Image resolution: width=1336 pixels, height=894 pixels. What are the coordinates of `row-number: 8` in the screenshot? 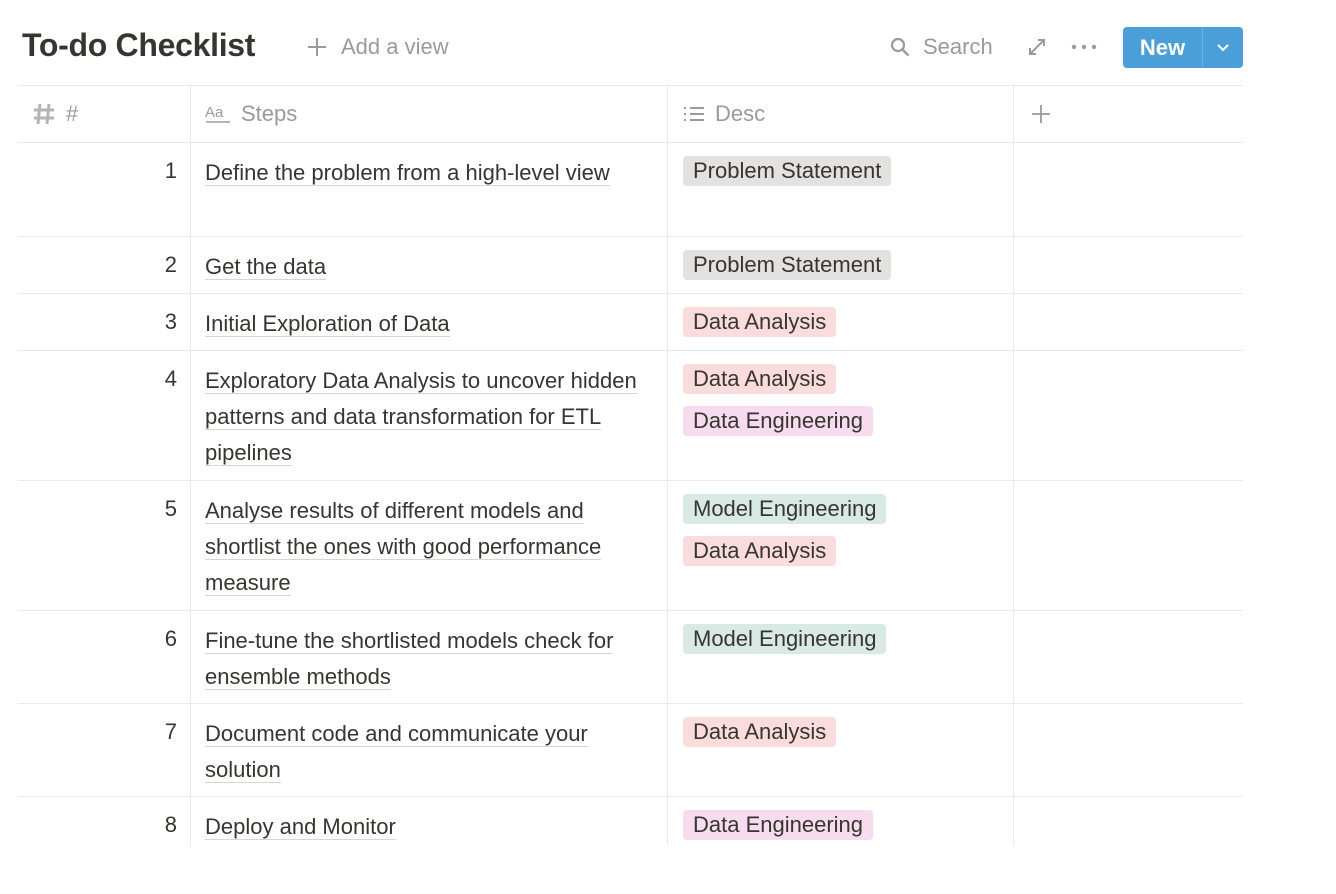 It's located at (170, 824).